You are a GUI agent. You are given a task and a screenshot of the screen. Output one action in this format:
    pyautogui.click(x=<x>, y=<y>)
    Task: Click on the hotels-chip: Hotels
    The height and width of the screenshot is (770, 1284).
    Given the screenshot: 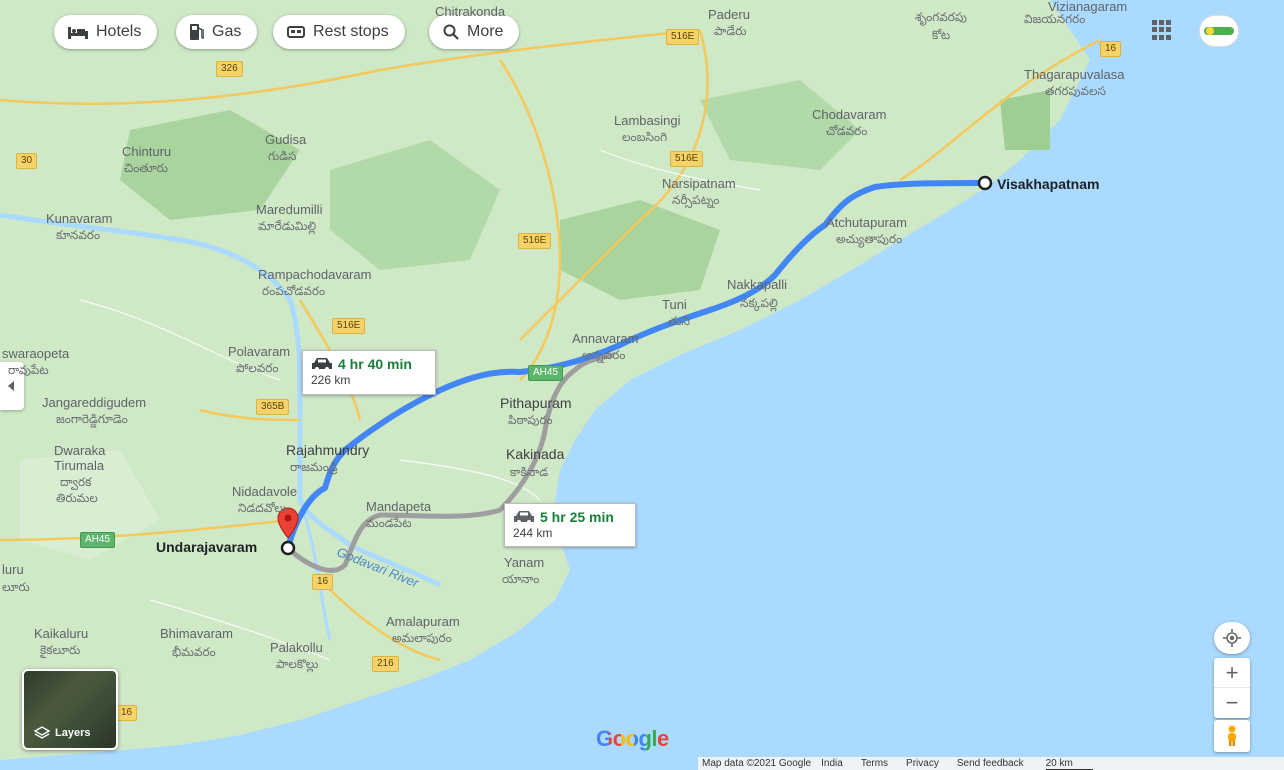 What is the action you would take?
    pyautogui.click(x=106, y=32)
    